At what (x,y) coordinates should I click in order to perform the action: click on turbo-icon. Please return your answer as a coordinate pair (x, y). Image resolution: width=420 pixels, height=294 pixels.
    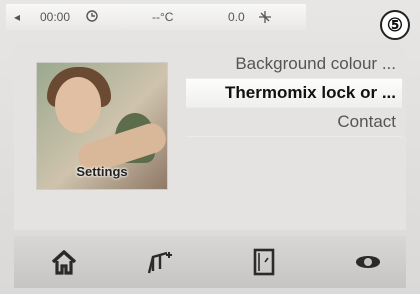
    Looking at the image, I should click on (368, 262).